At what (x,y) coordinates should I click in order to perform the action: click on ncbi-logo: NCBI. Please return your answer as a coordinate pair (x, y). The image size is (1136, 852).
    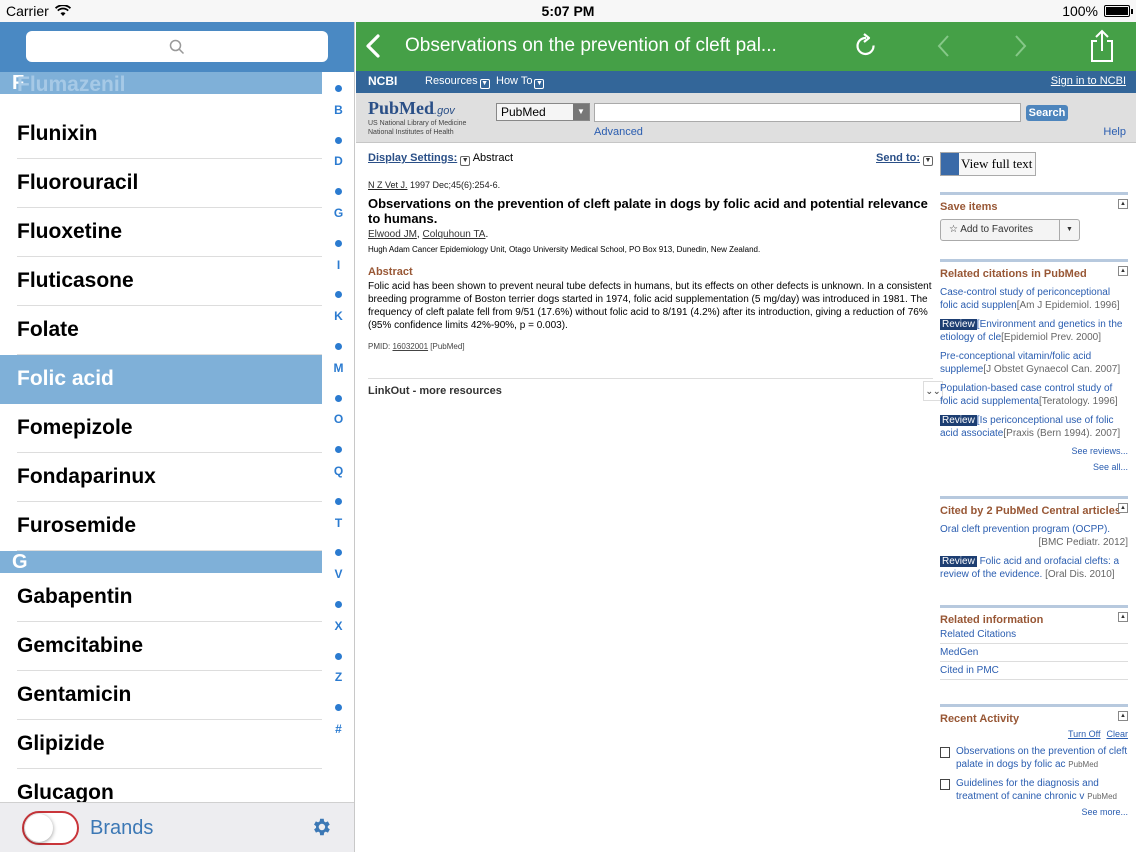
    Looking at the image, I should click on (382, 81).